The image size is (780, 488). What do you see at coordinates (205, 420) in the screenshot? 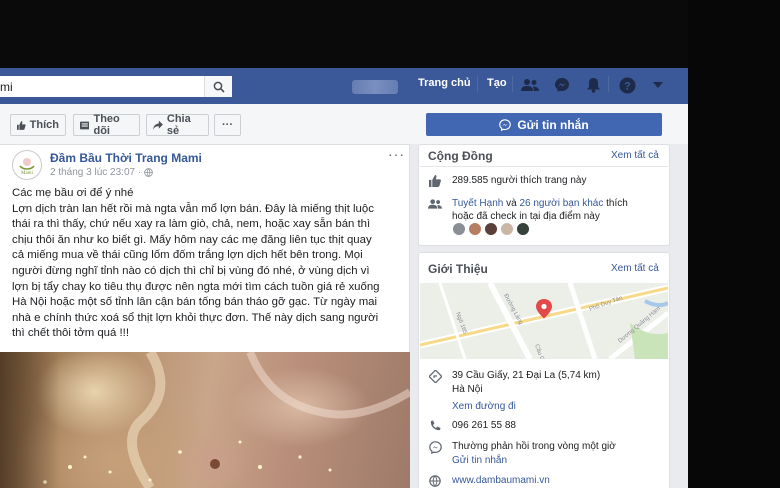
I see `post-photo-meat` at bounding box center [205, 420].